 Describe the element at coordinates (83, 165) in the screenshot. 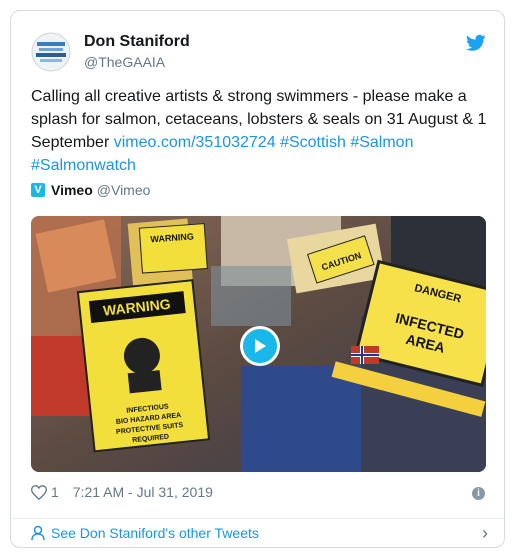

I see `hashtag-salmonwatch: #Salmonwatch` at that location.